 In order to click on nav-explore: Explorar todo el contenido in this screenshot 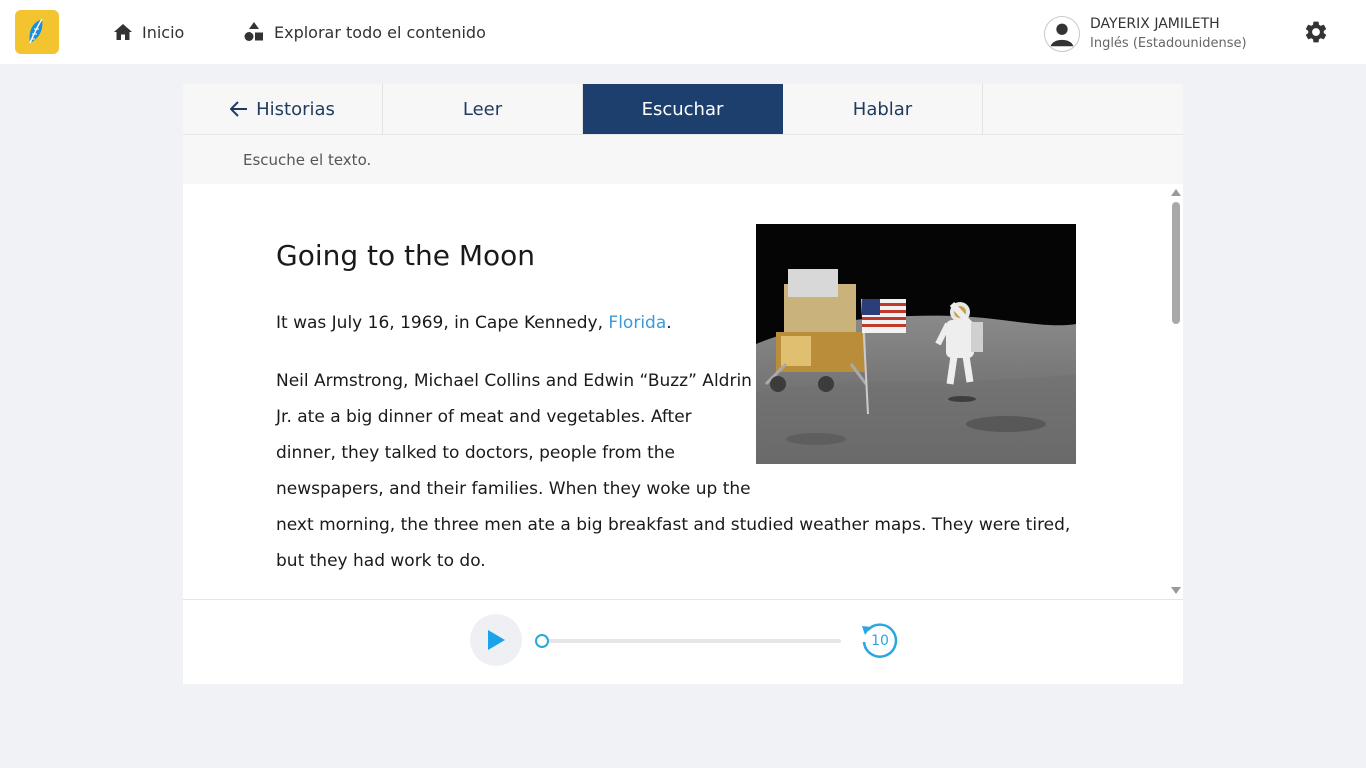, I will do `click(365, 32)`.